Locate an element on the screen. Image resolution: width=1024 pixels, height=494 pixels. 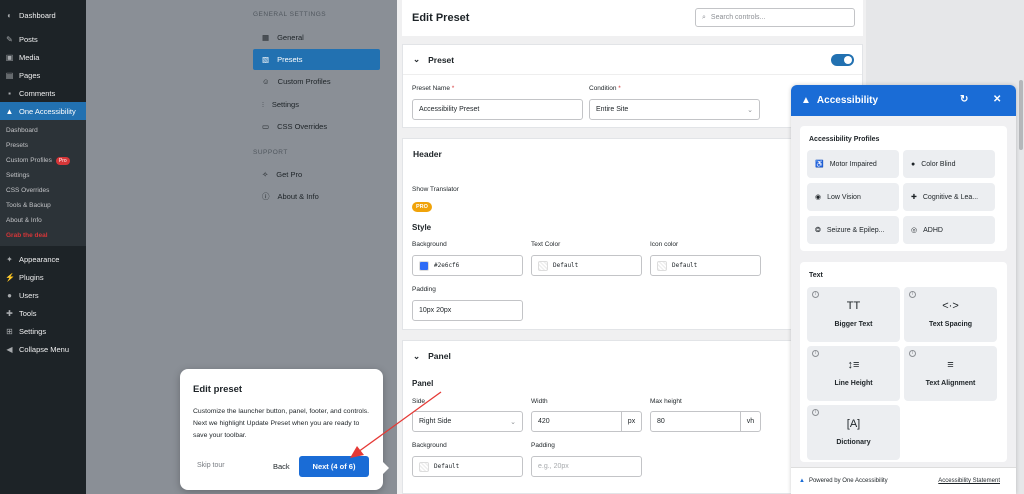
tile-line-height: i ↕≡ Line Height is located at coordinates (853, 373).